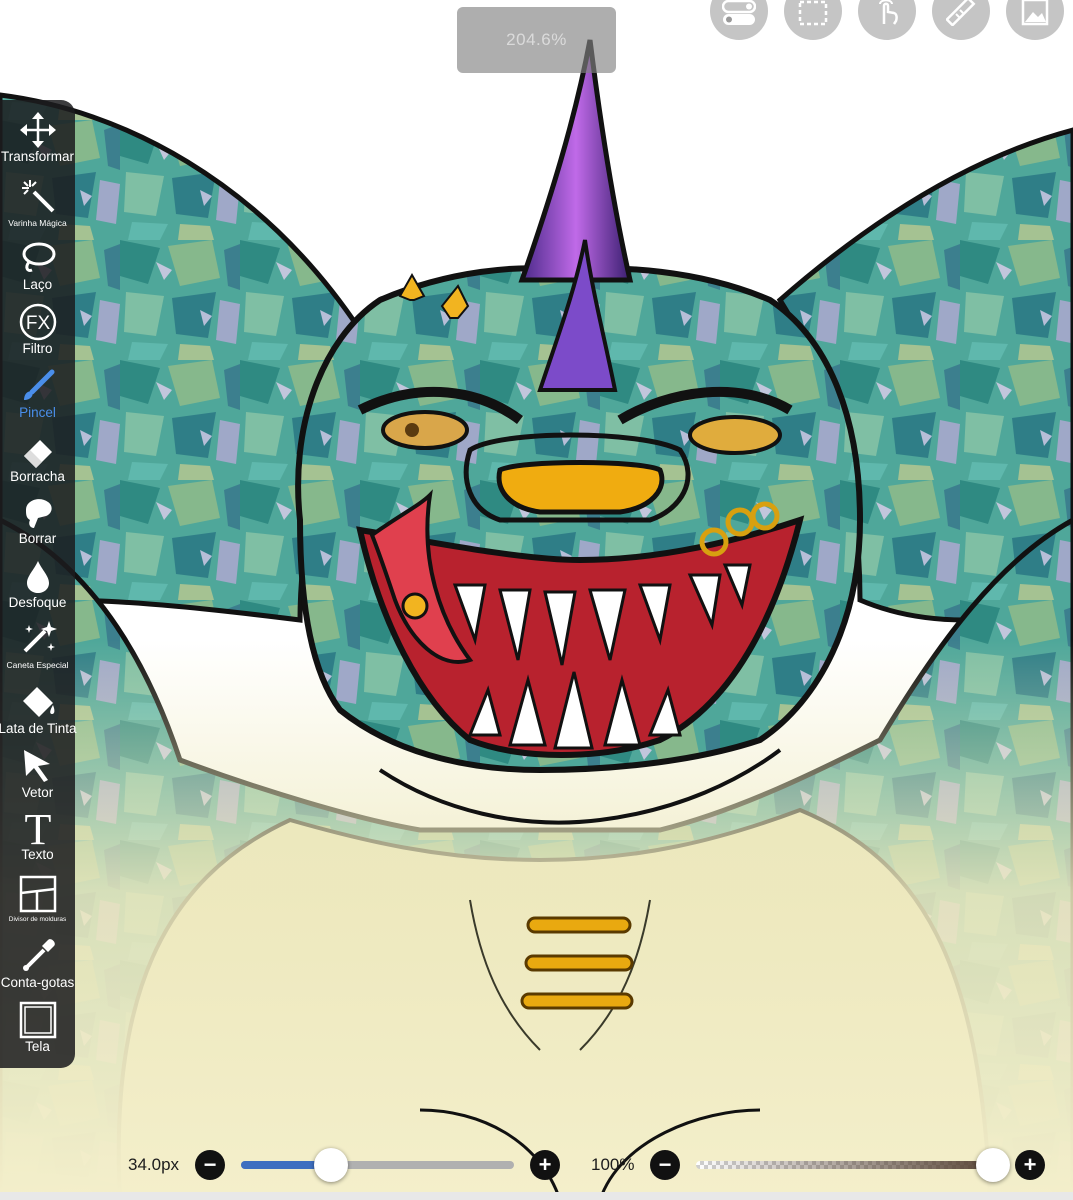 The image size is (1073, 1200). I want to click on eyedropper-icon, so click(38, 956).